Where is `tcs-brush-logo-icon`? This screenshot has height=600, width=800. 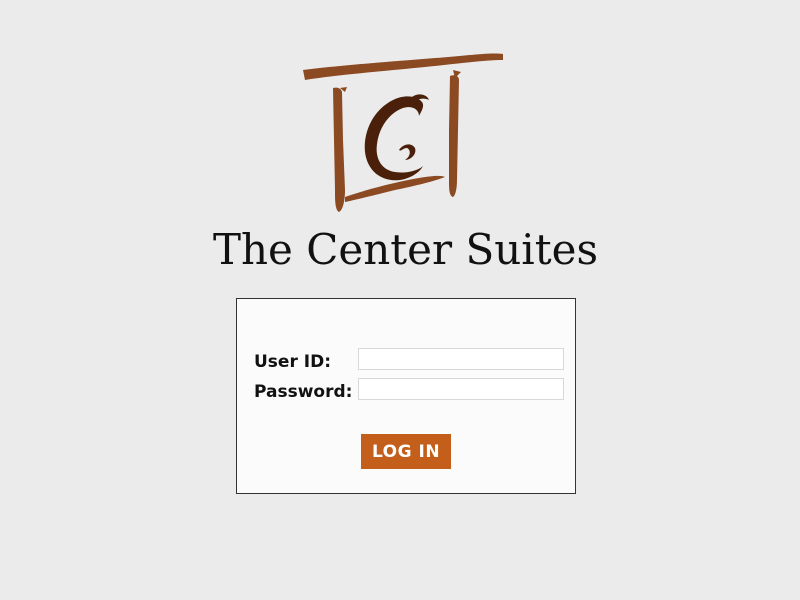
tcs-brush-logo-icon is located at coordinates (403, 132).